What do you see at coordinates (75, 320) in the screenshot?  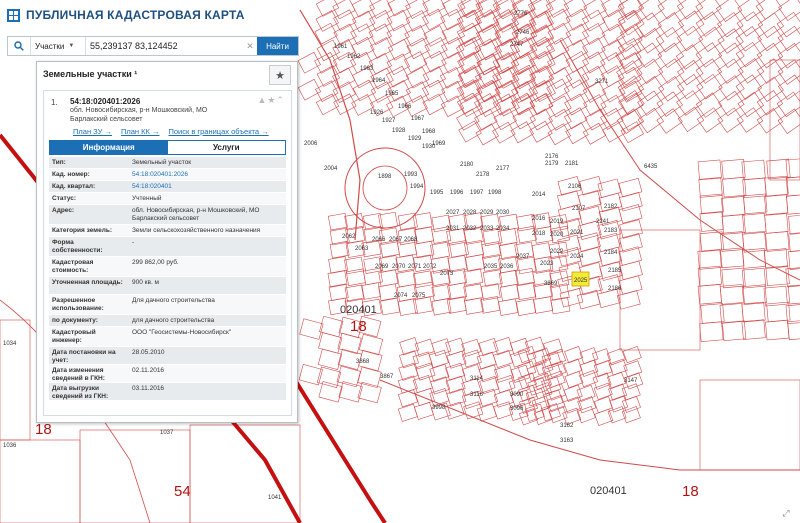 I see `attribute-key: по документу:` at bounding box center [75, 320].